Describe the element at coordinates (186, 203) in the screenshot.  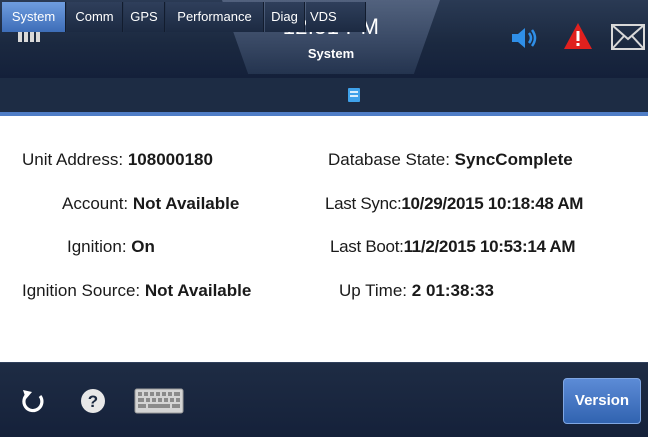
I see `account-value: Not Available` at that location.